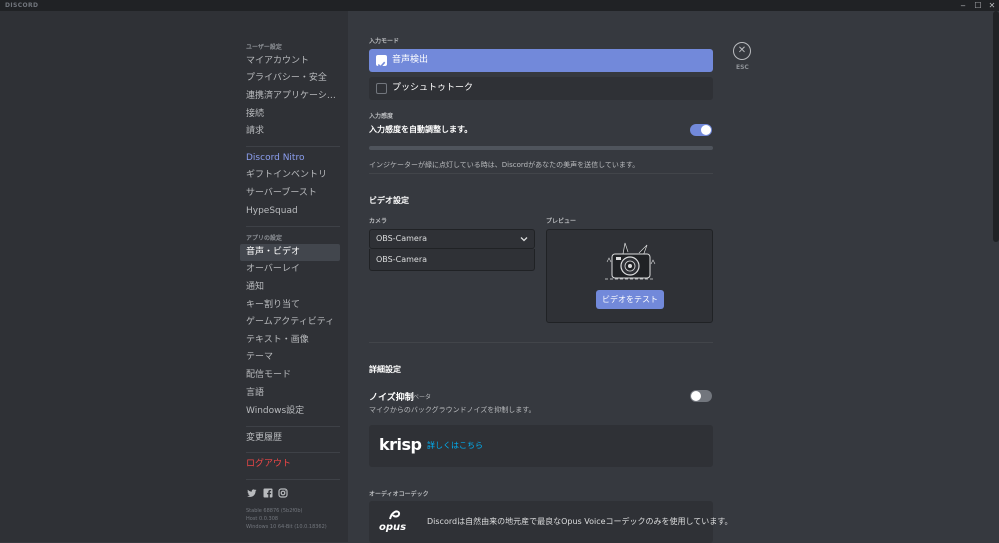 This screenshot has height=543, width=999. Describe the element at coordinates (630, 261) in the screenshot. I see `camera-illustration-icon` at that location.